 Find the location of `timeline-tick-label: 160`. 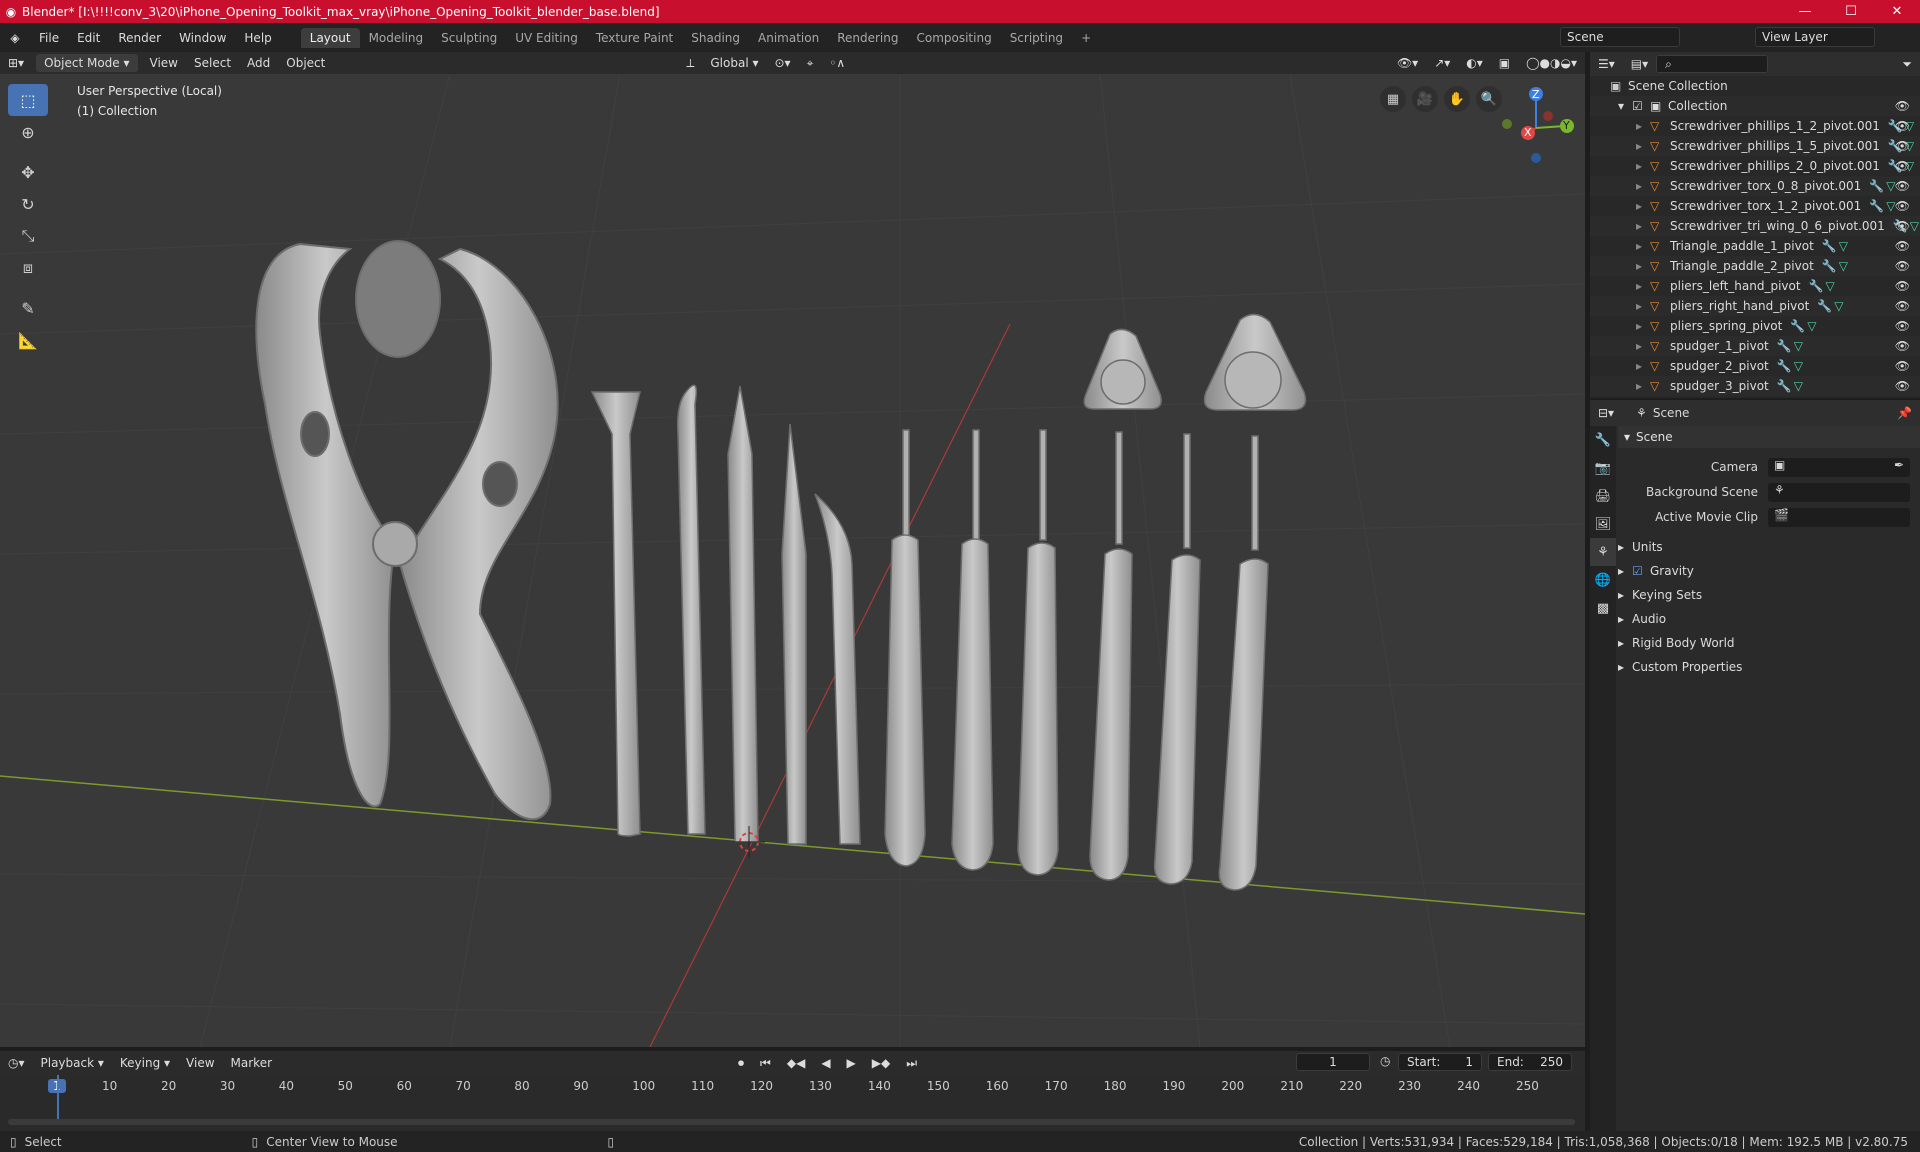

timeline-tick-label: 160 is located at coordinates (997, 1086).